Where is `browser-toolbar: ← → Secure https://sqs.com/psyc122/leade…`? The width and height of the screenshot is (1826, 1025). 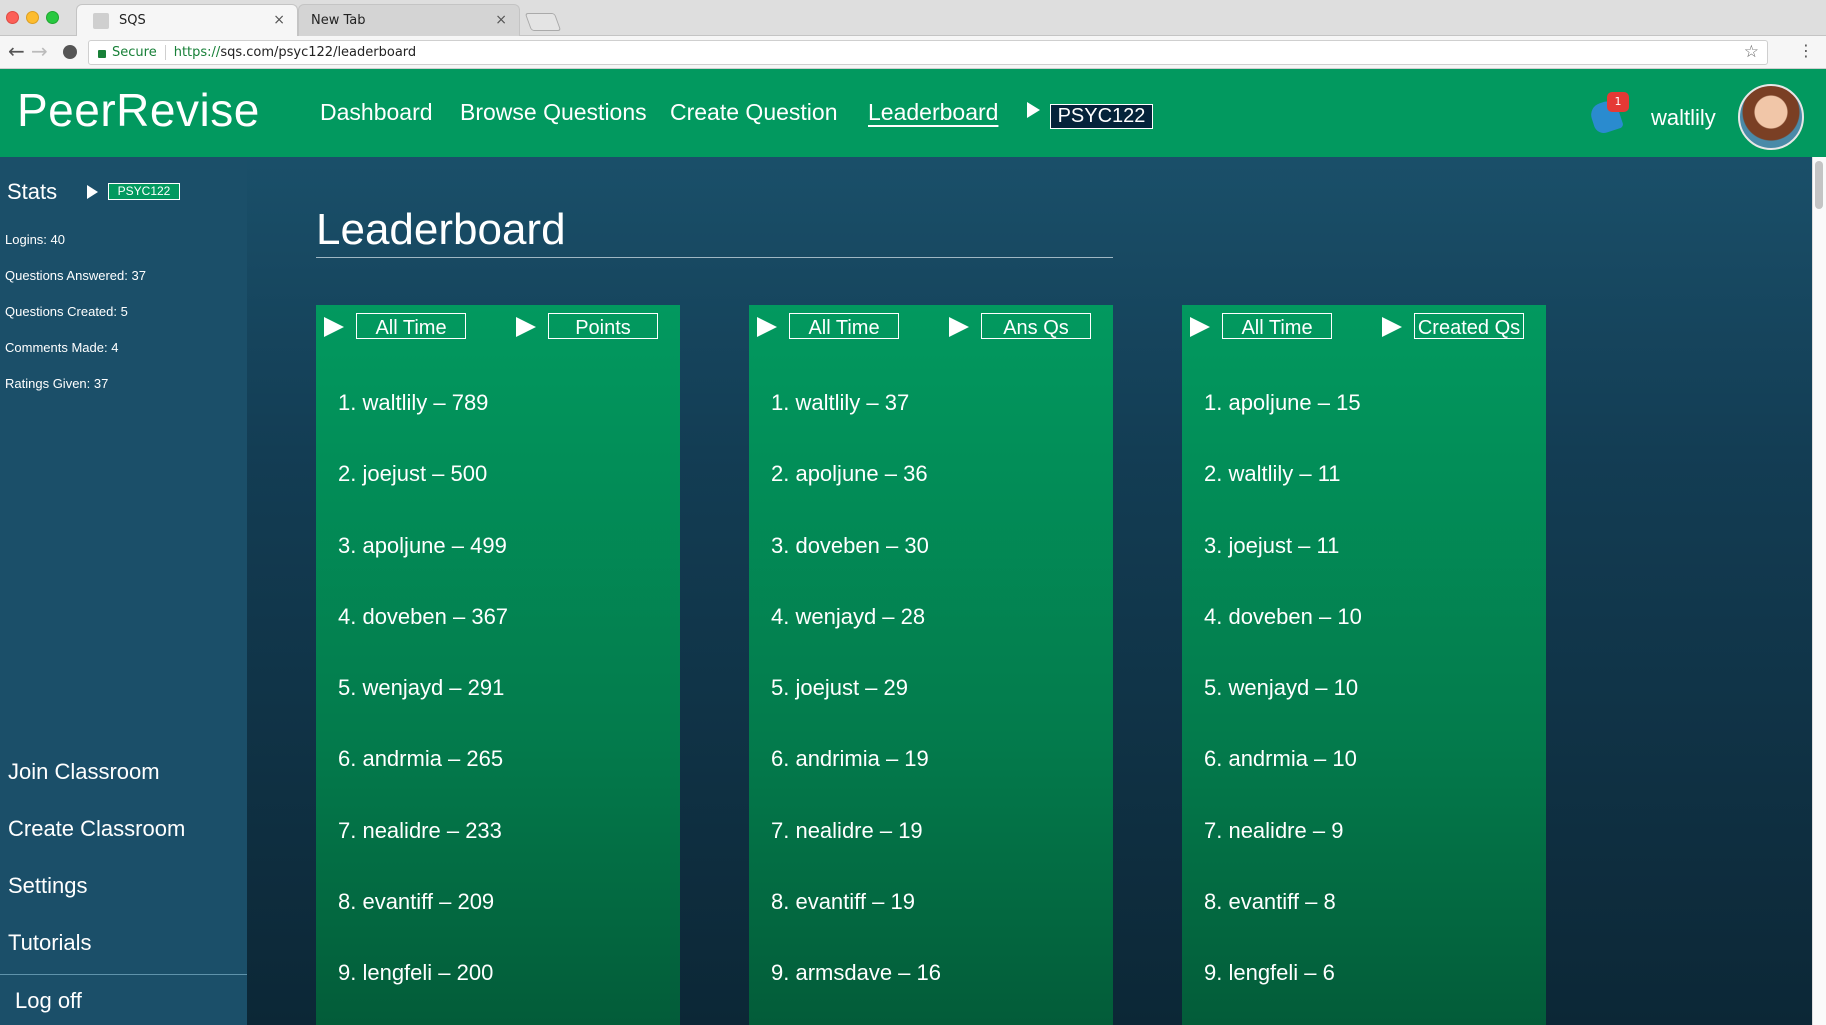 browser-toolbar: ← → Secure https://sqs.com/psyc122/leade… is located at coordinates (913, 52).